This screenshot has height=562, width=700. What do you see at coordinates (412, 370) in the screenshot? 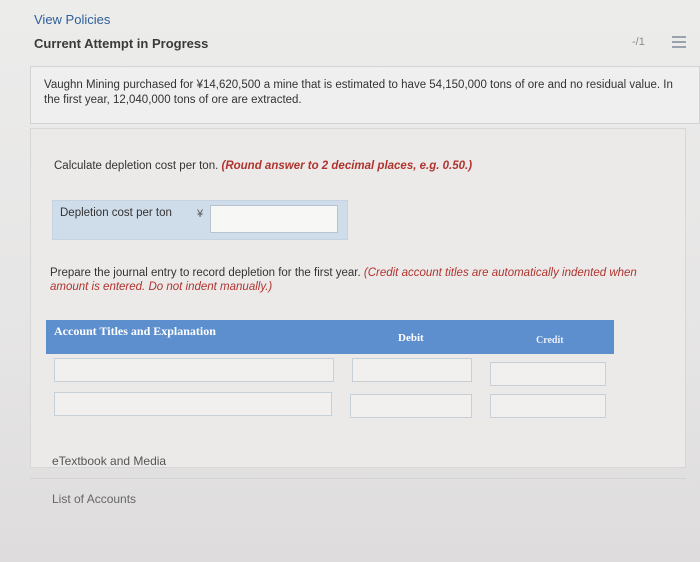
I see `row1-debit-input` at bounding box center [412, 370].